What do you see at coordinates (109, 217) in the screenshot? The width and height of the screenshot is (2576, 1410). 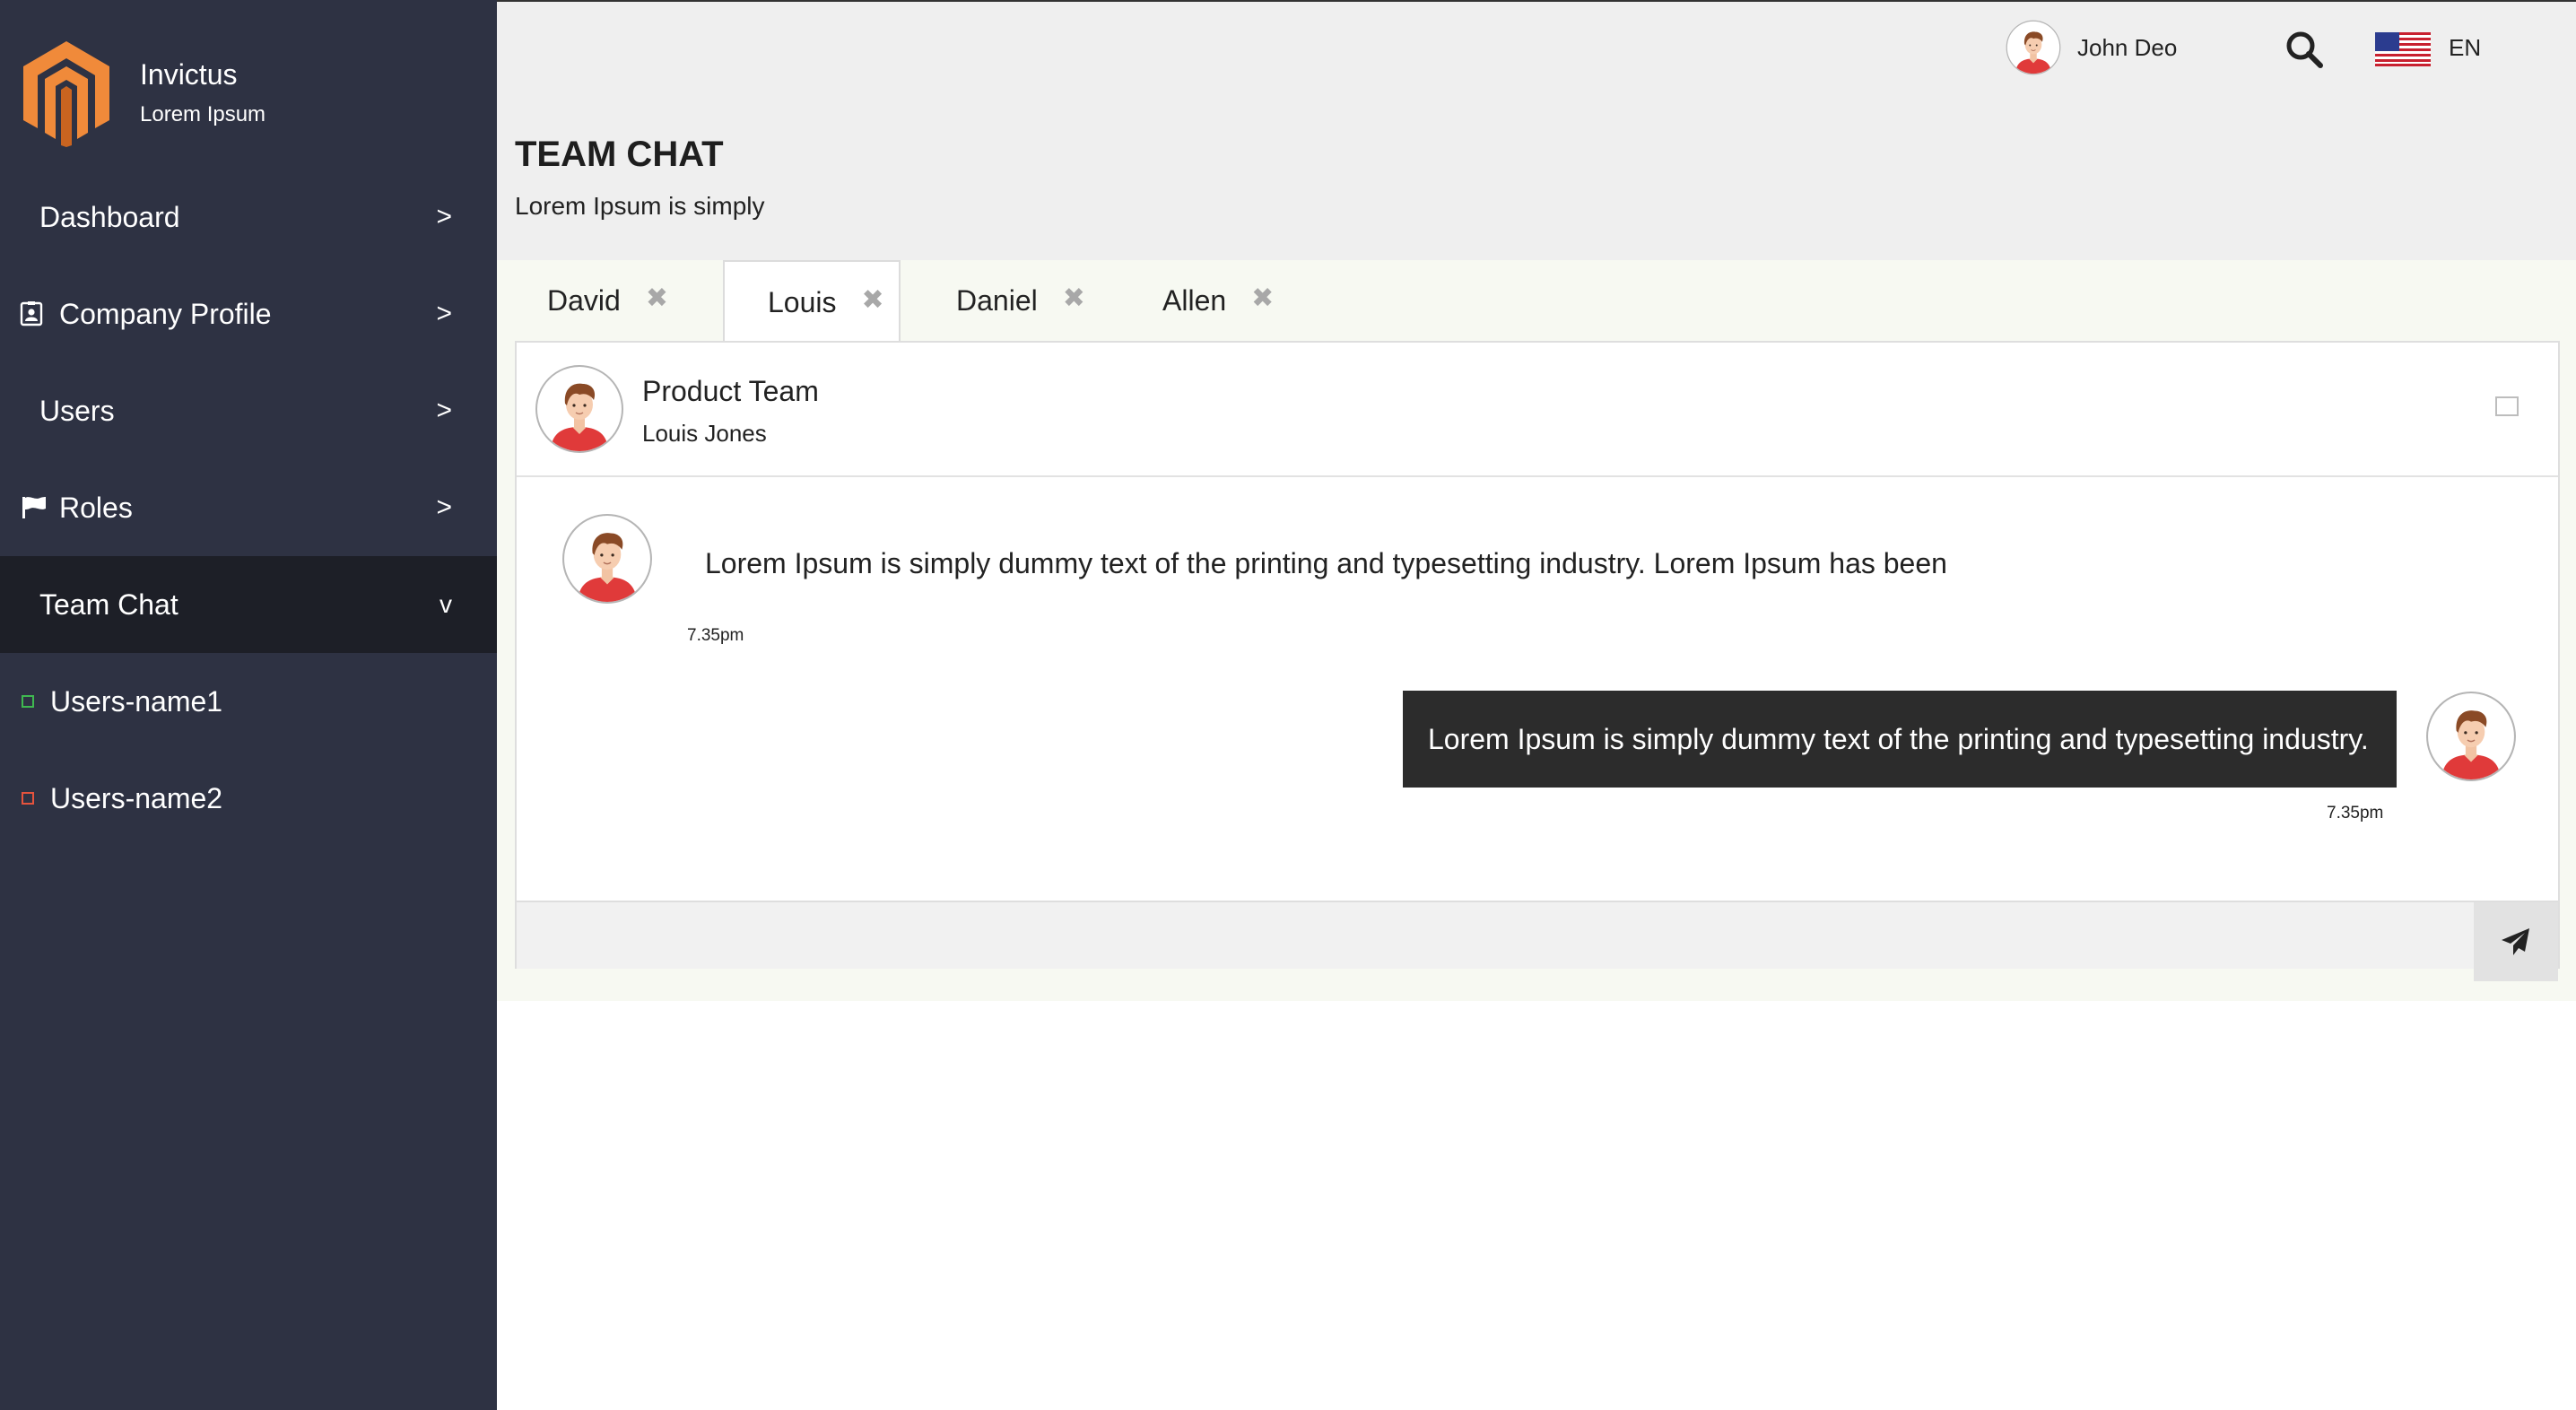 I see `sidebar-item-label: Dashboard` at bounding box center [109, 217].